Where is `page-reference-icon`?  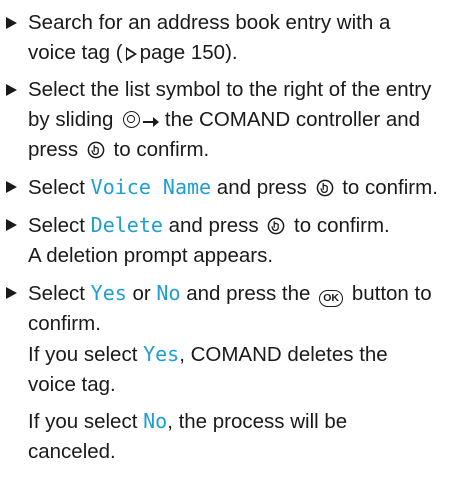 page-reference-icon is located at coordinates (131, 54).